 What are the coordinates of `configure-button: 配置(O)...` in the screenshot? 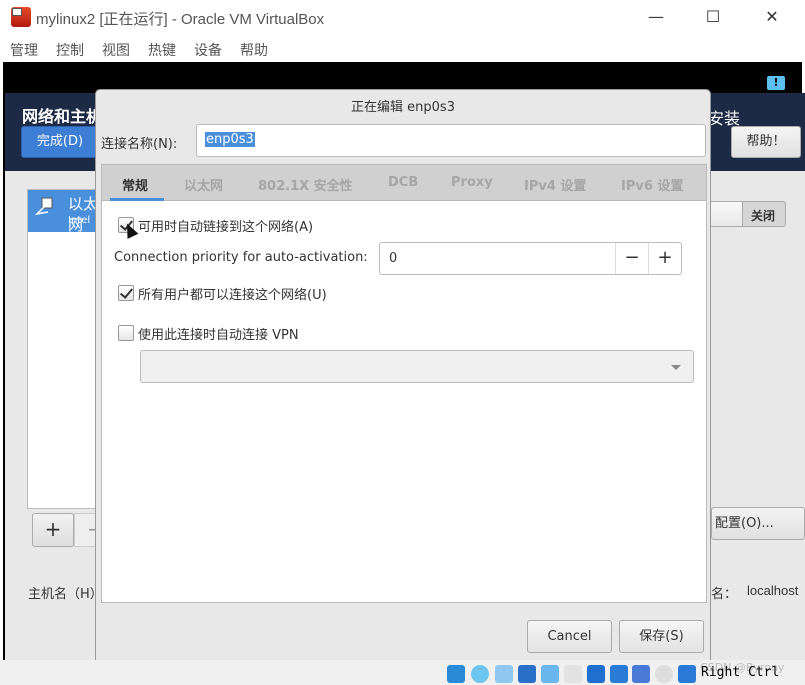 It's located at (758, 523).